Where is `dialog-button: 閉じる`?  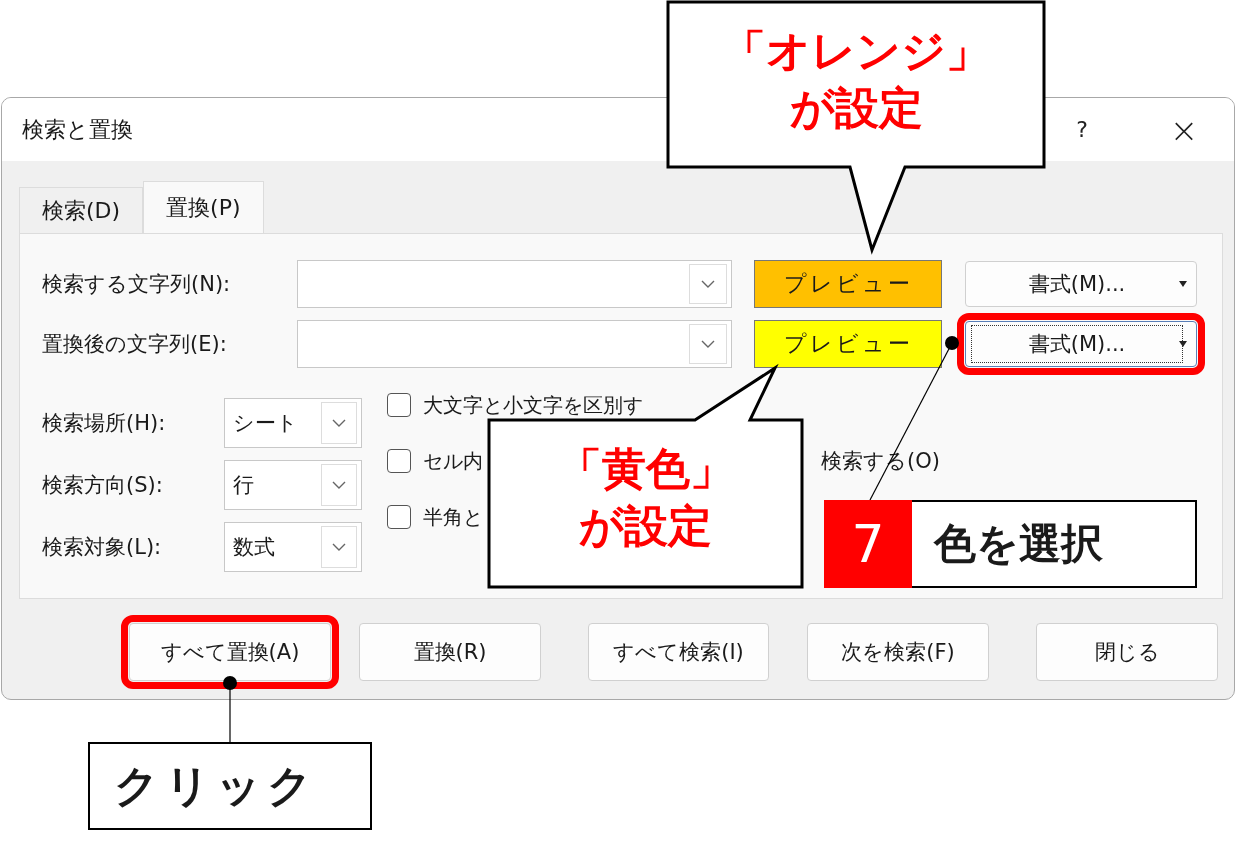
dialog-button: 閉じる is located at coordinates (1127, 652).